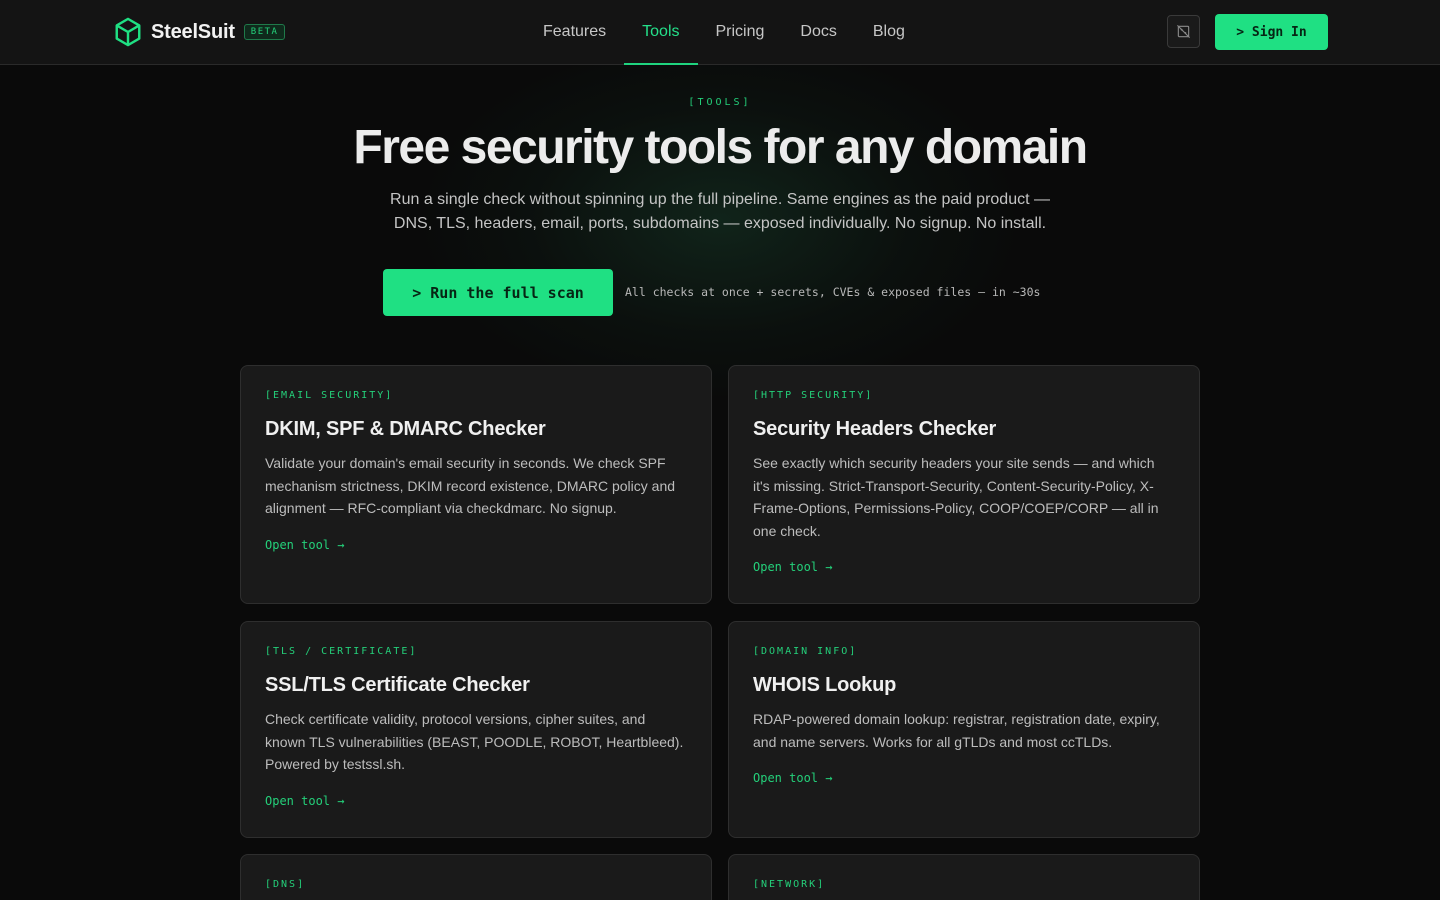 The height and width of the screenshot is (900, 1440). What do you see at coordinates (875, 429) in the screenshot?
I see `card-title: Security Headers Checker` at bounding box center [875, 429].